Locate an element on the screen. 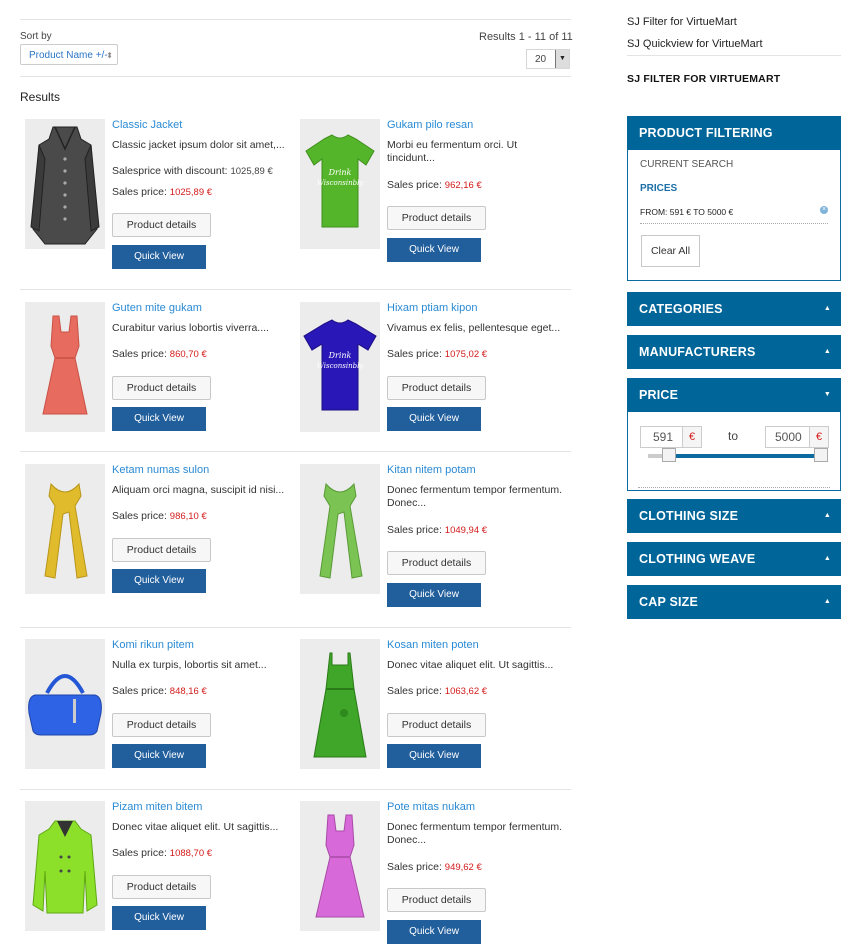 The height and width of the screenshot is (952, 864). manufacturers-header: MANUFACTURERS ▲ is located at coordinates (734, 352).